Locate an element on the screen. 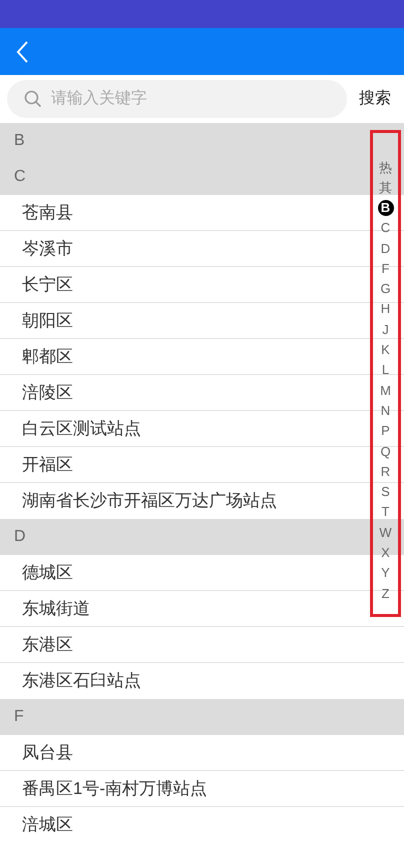 The height and width of the screenshot is (849, 404). search-button: 搜索 is located at coordinates (375, 99).